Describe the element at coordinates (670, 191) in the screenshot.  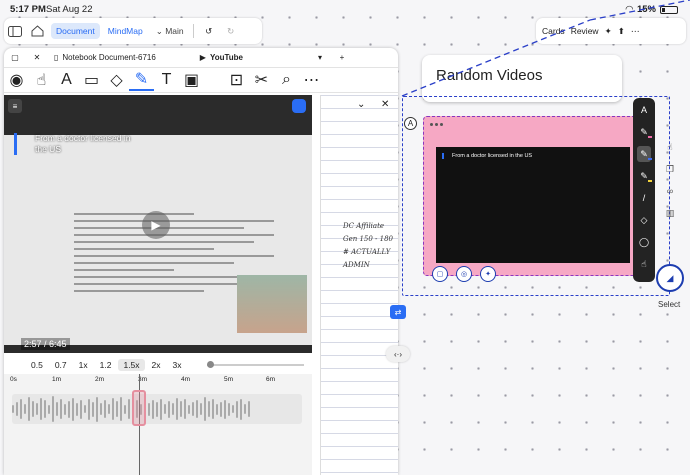
I see `link-icon: ∞` at that location.